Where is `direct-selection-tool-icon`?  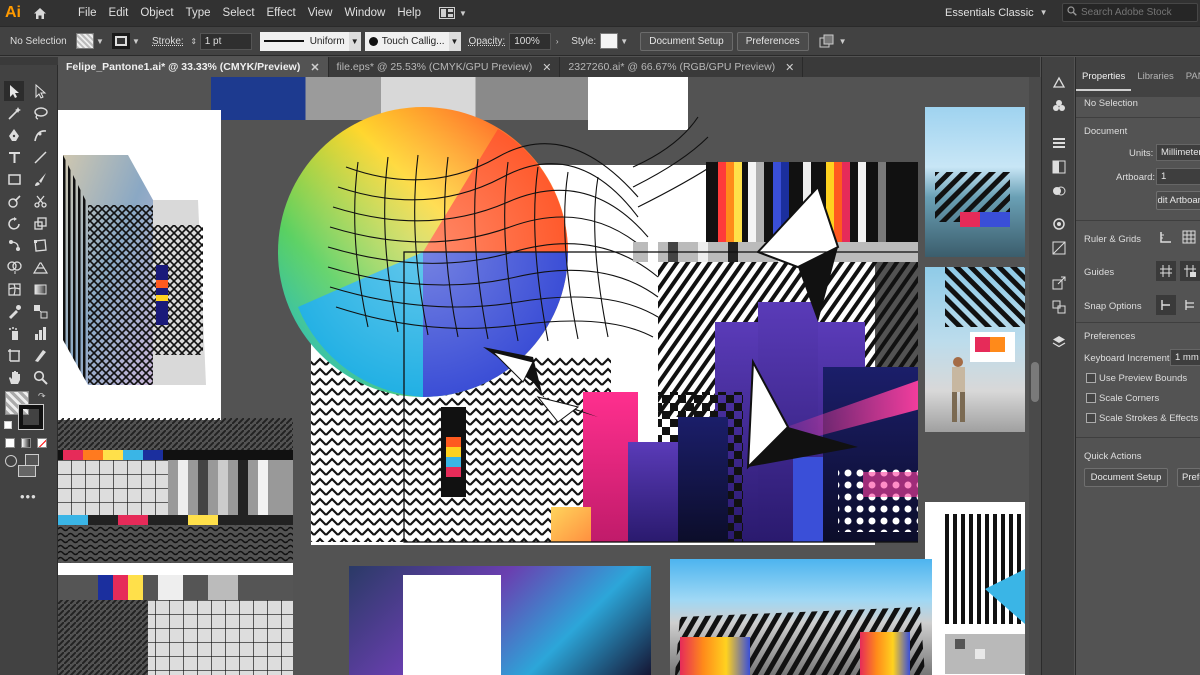
direct-selection-tool-icon is located at coordinates (40, 91).